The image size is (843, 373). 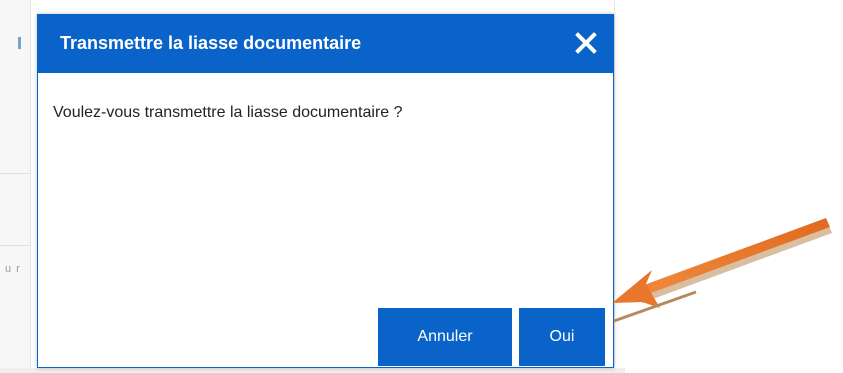 What do you see at coordinates (19, 43) in the screenshot?
I see `background-marker` at bounding box center [19, 43].